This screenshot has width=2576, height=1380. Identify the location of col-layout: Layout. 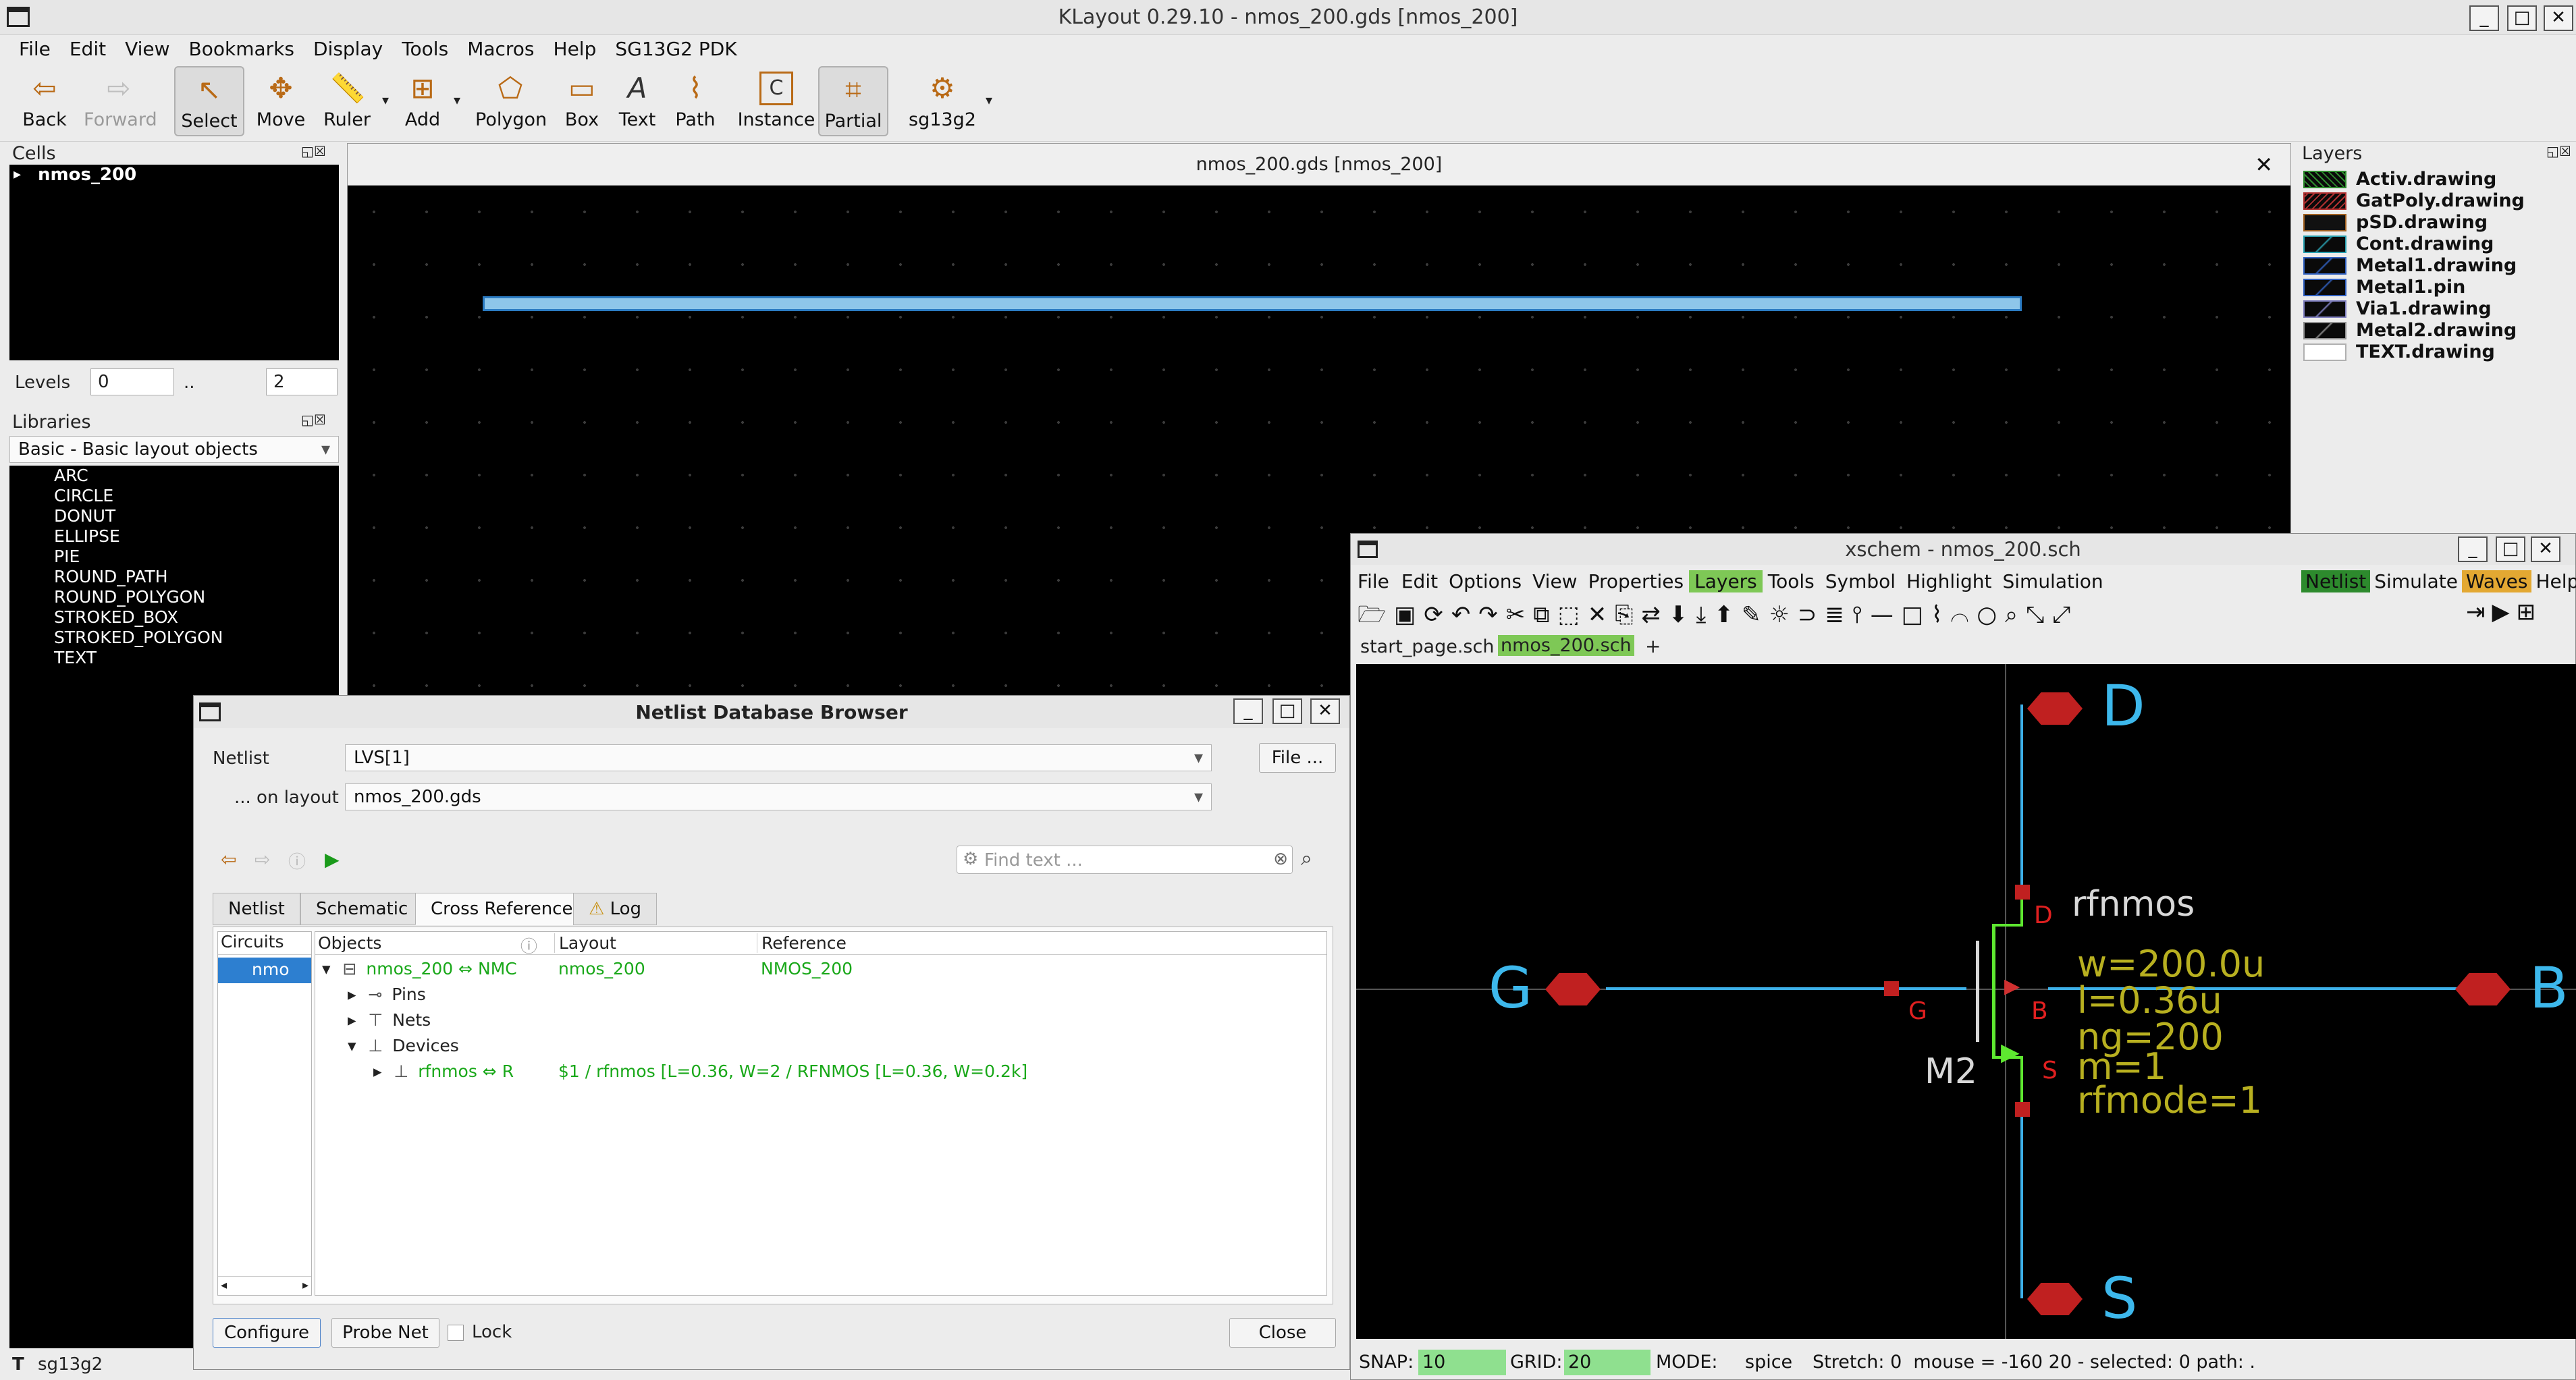
(585, 943).